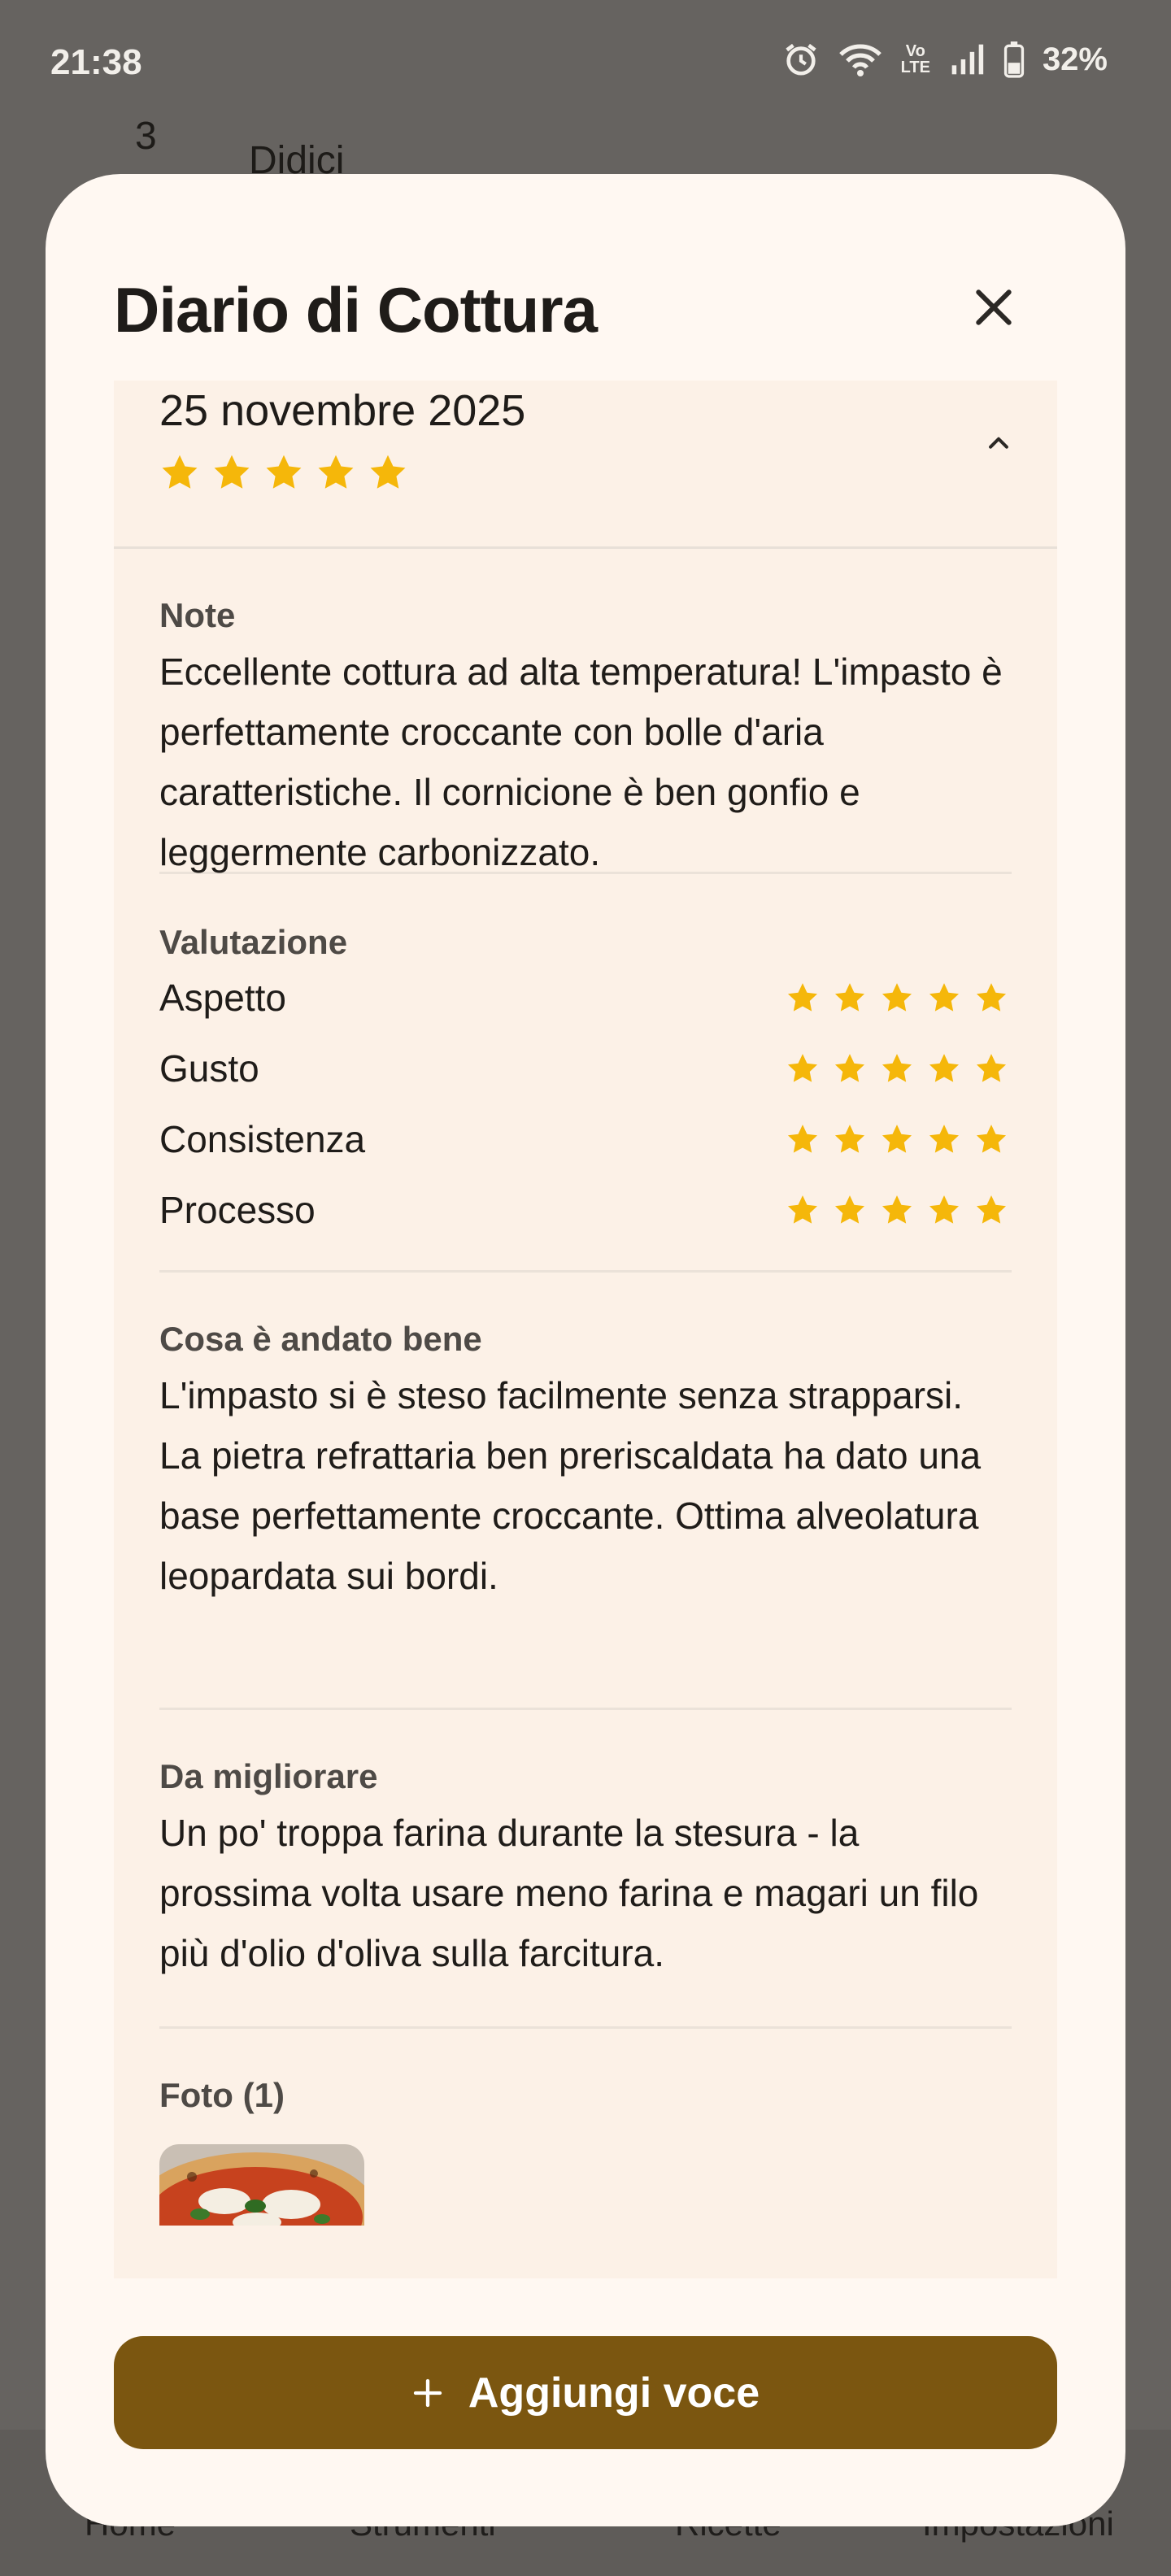  Describe the element at coordinates (801, 60) in the screenshot. I see `alarm-icon` at that location.